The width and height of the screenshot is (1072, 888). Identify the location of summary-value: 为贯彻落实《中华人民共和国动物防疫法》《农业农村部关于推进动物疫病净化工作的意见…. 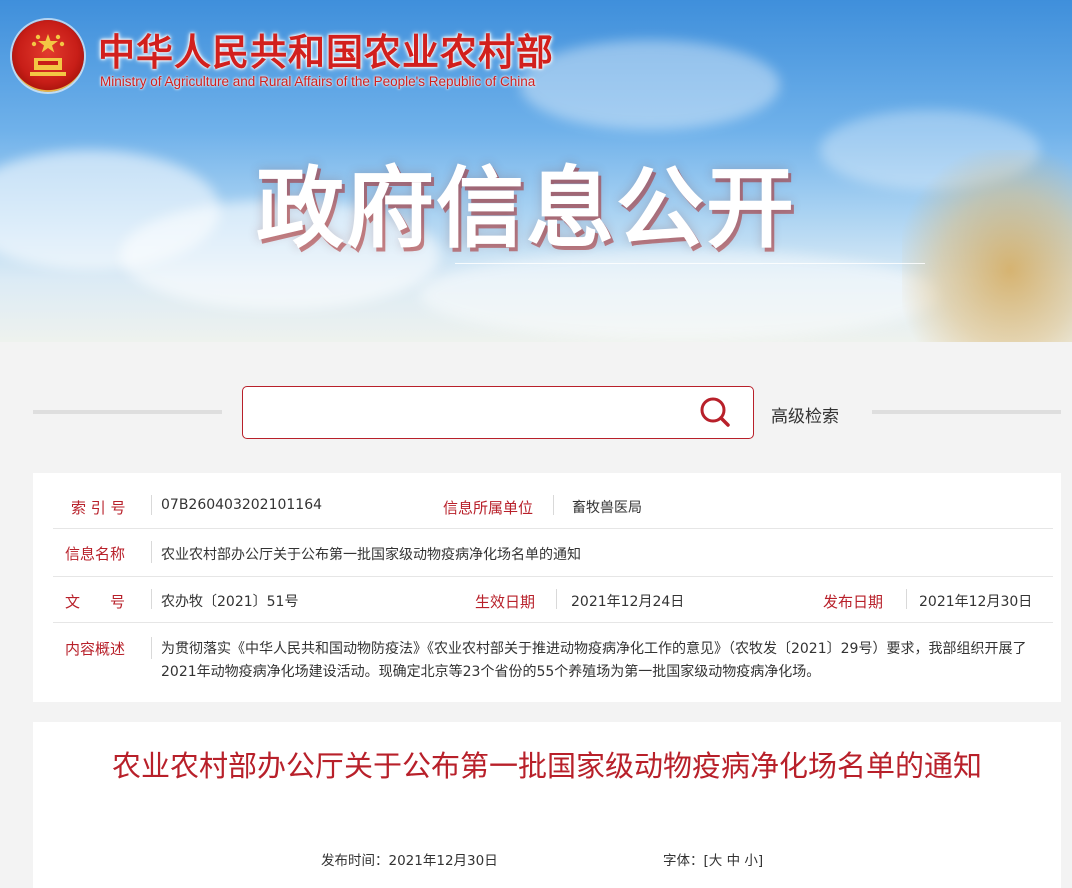
(594, 660).